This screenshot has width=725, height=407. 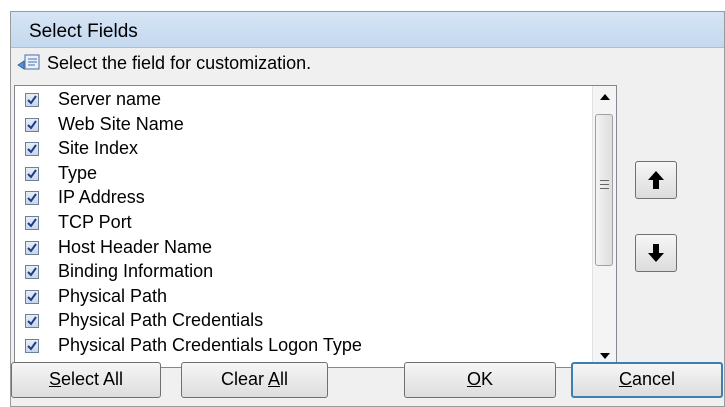 I want to click on scroll-up-arrow, so click(x=604, y=97).